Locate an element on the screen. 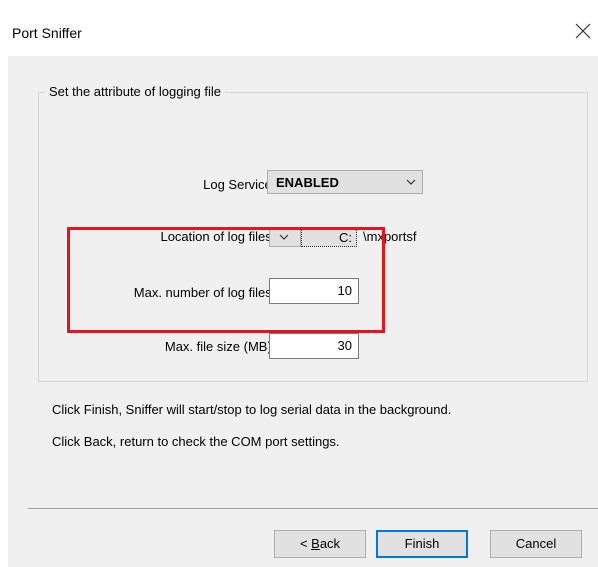 The image size is (598, 567). max-size-label: Max. file size (MB) : is located at coordinates (221, 346).